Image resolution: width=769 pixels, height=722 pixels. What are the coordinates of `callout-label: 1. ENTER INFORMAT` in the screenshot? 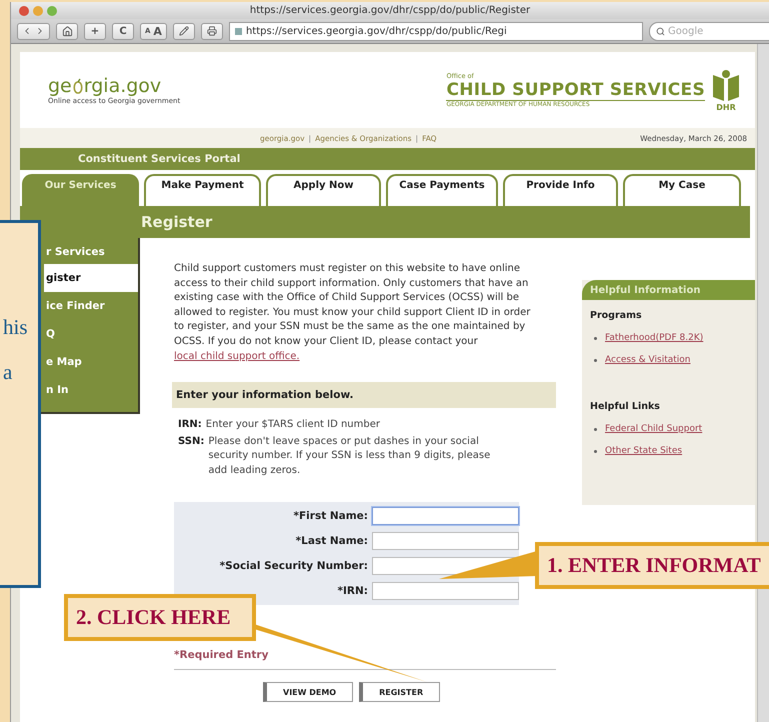 It's located at (652, 565).